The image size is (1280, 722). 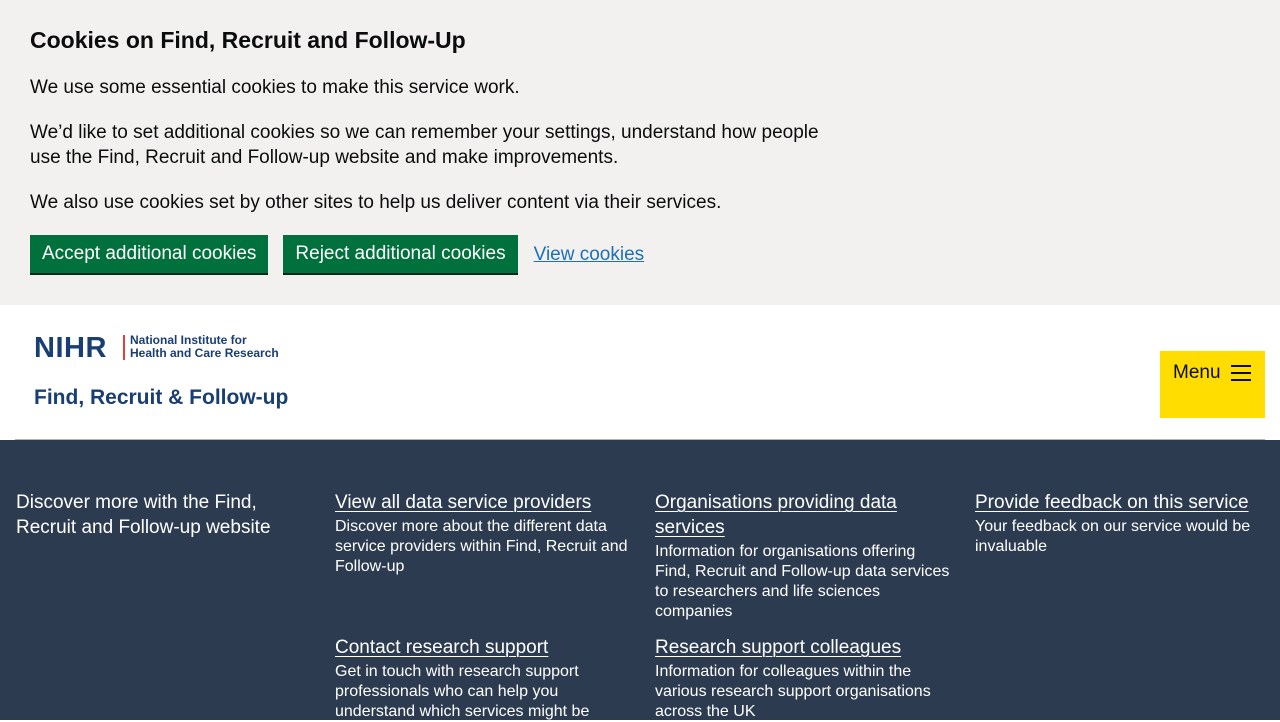 I want to click on service-name: Find, Recruit & Follow-up, so click(x=161, y=397).